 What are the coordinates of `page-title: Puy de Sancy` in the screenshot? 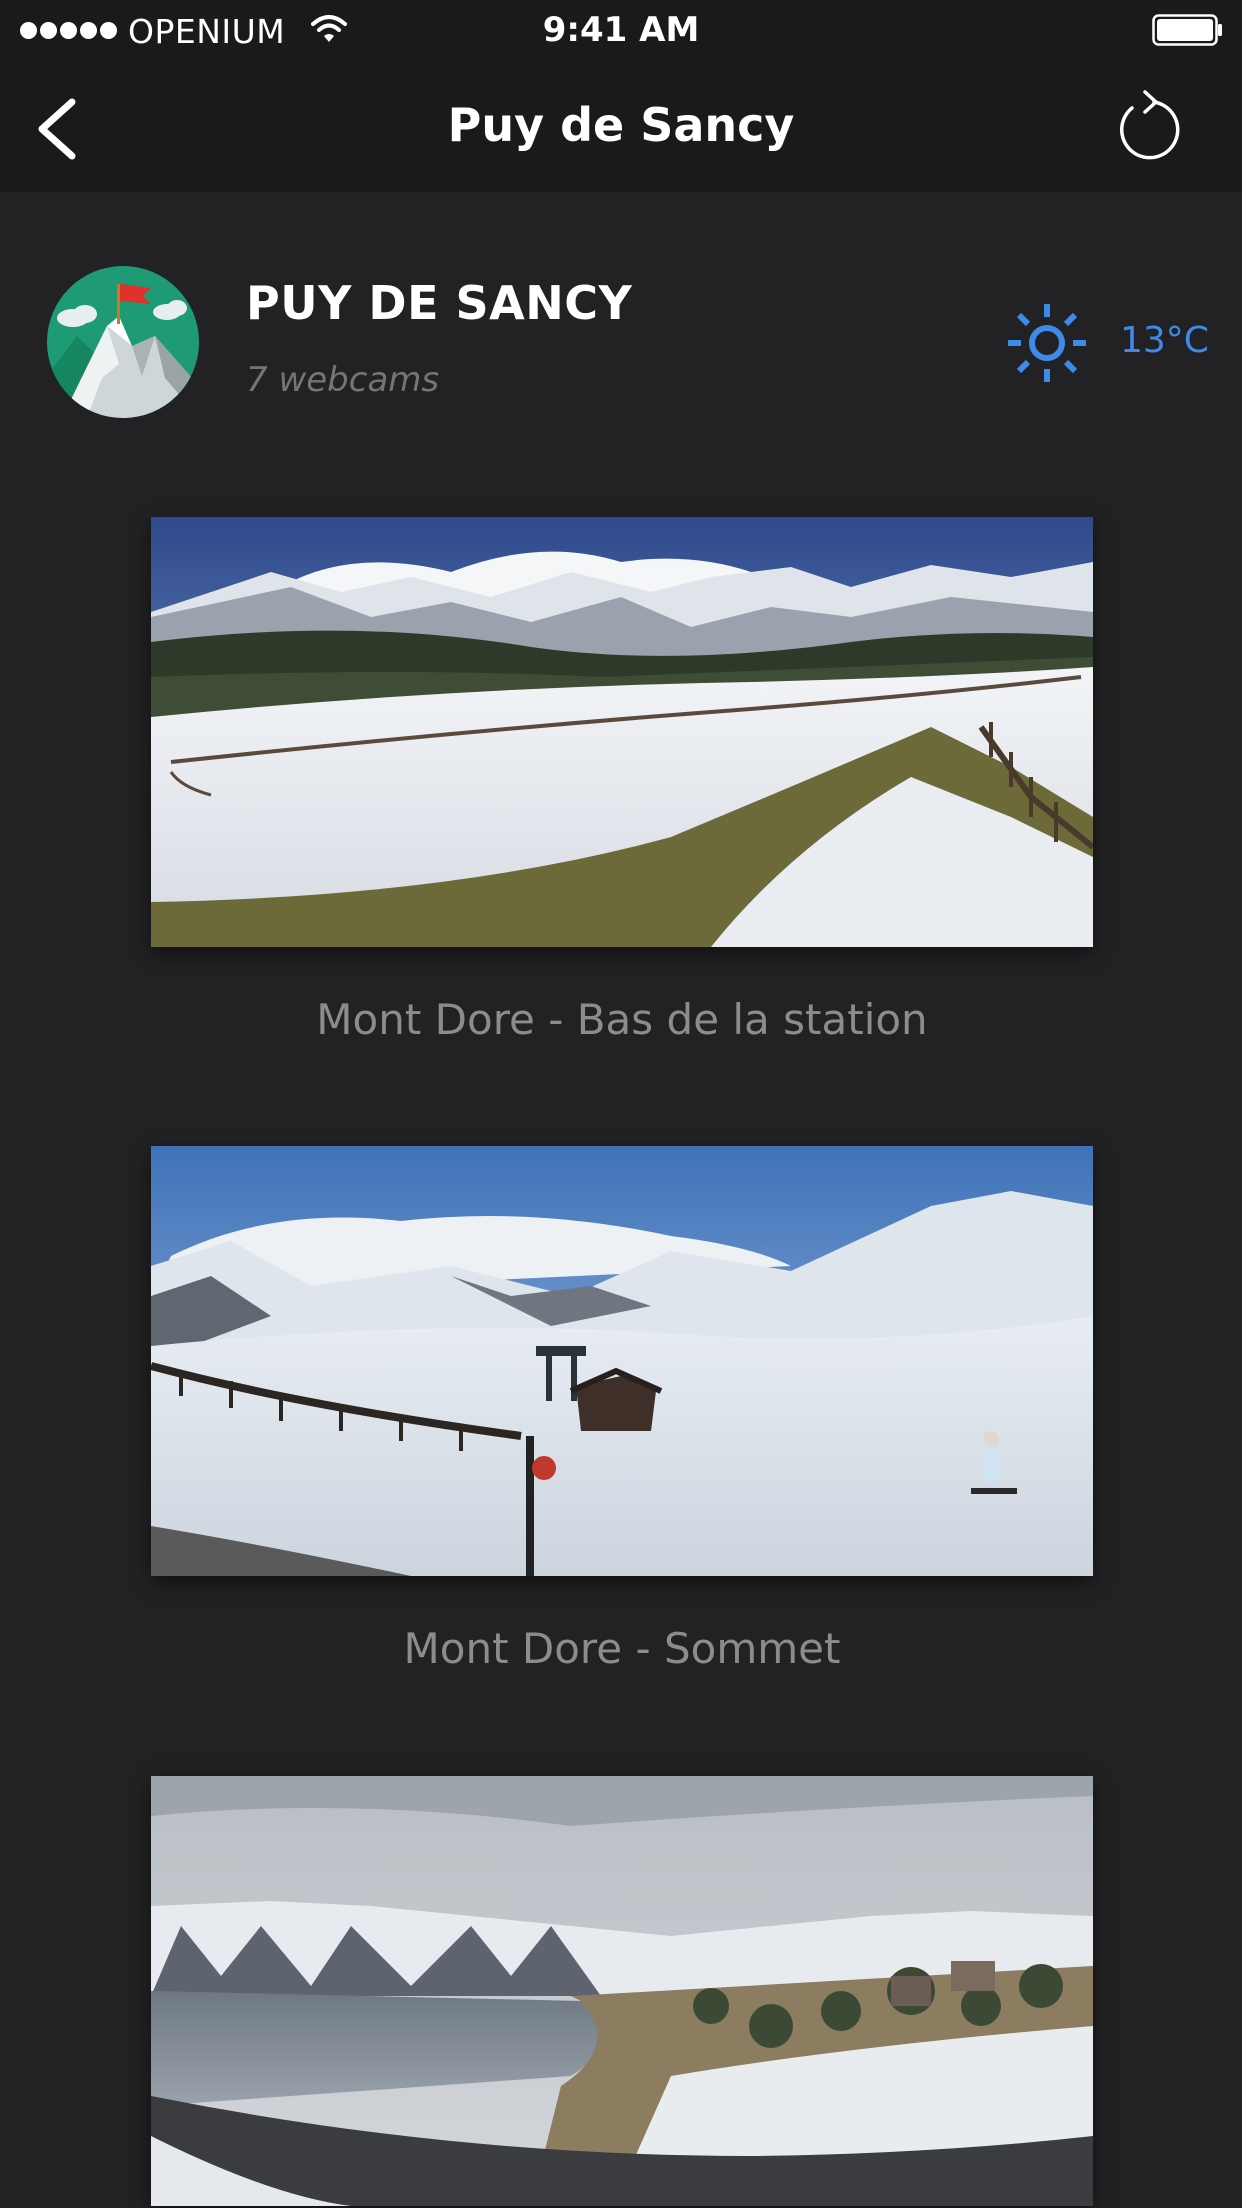 It's located at (621, 125).